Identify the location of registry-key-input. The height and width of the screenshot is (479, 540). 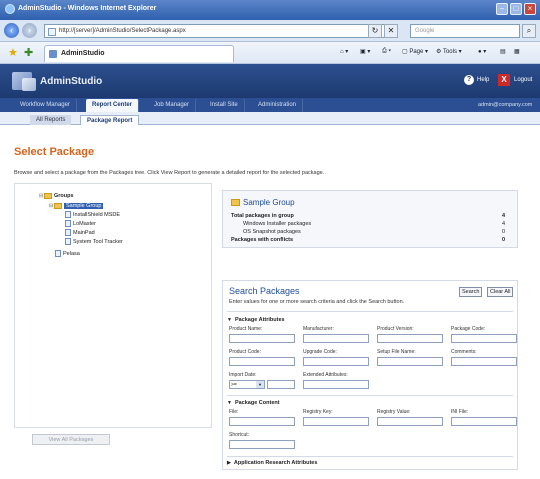
(336, 421).